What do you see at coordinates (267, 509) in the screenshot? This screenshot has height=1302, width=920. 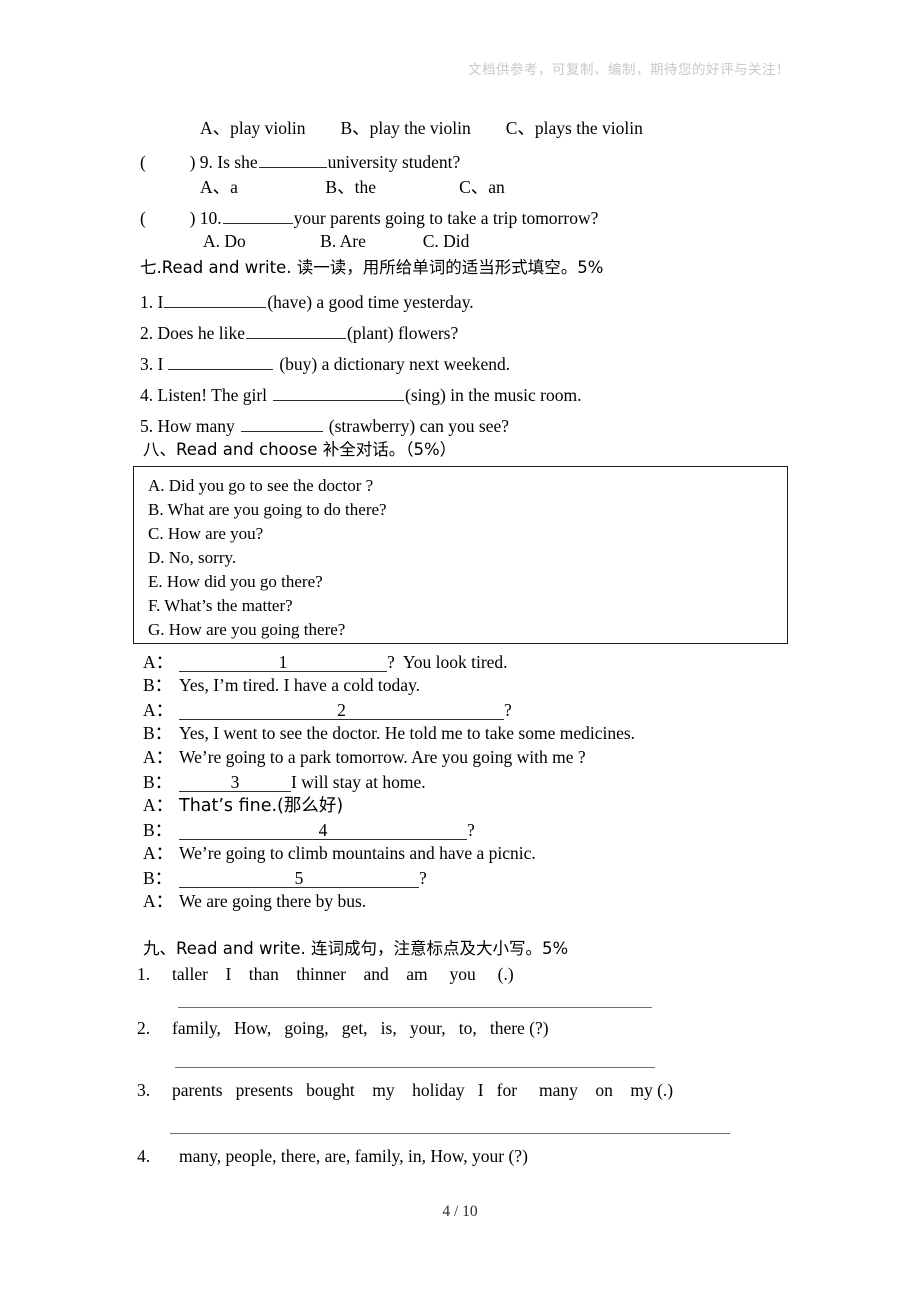 I see `choice-option-b: B. What are you going to do there?` at bounding box center [267, 509].